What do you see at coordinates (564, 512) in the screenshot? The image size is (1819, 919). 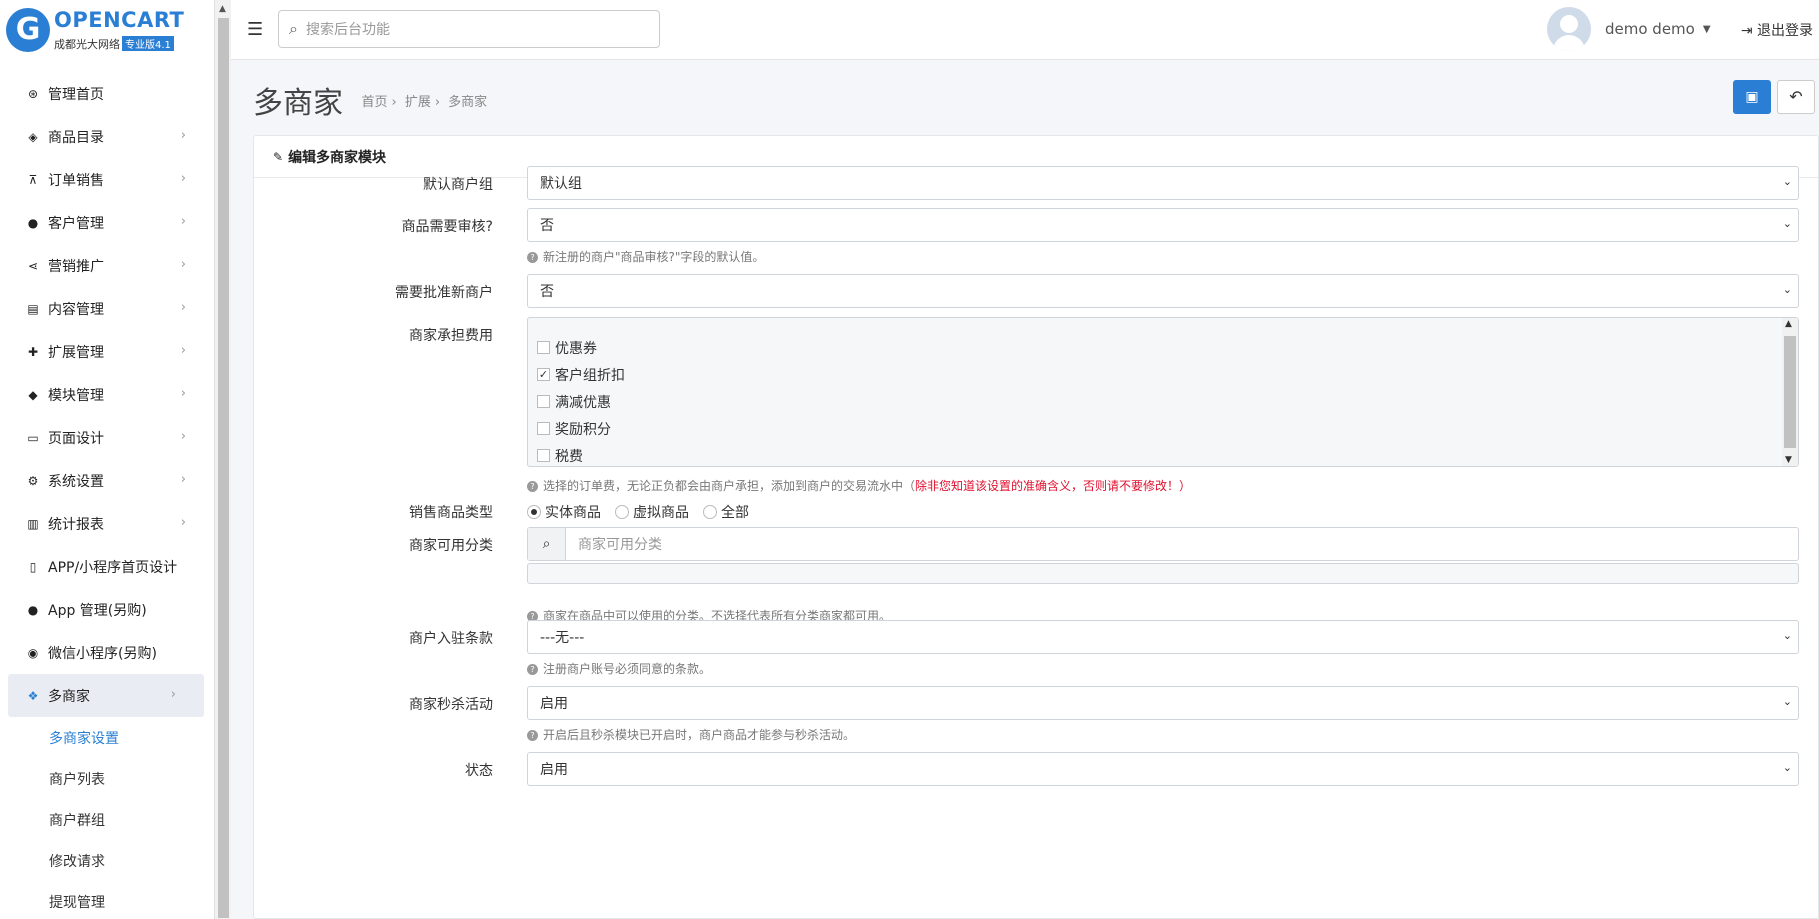 I see `product-type-option: 实体商品` at bounding box center [564, 512].